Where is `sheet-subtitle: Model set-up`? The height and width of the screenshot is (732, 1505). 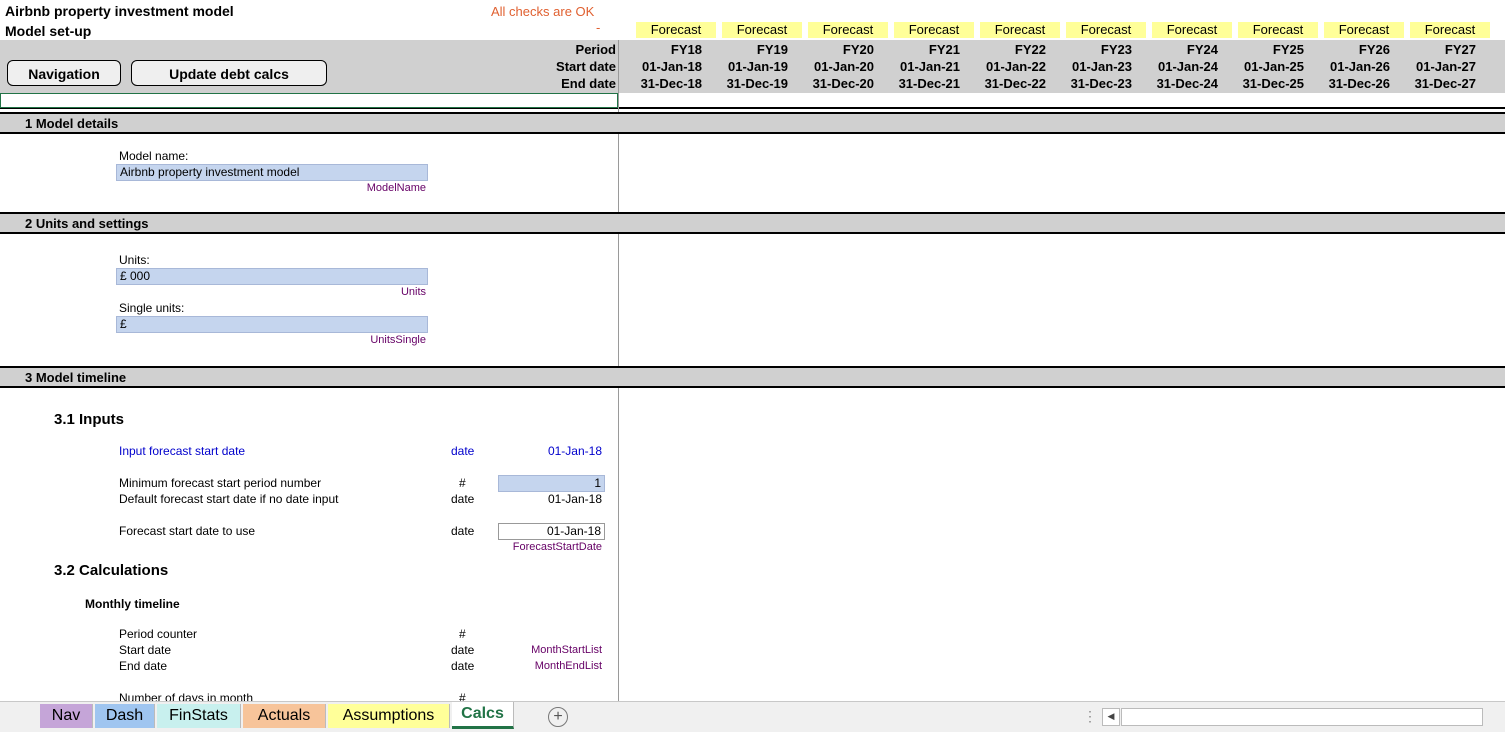
sheet-subtitle: Model set-up is located at coordinates (48, 31).